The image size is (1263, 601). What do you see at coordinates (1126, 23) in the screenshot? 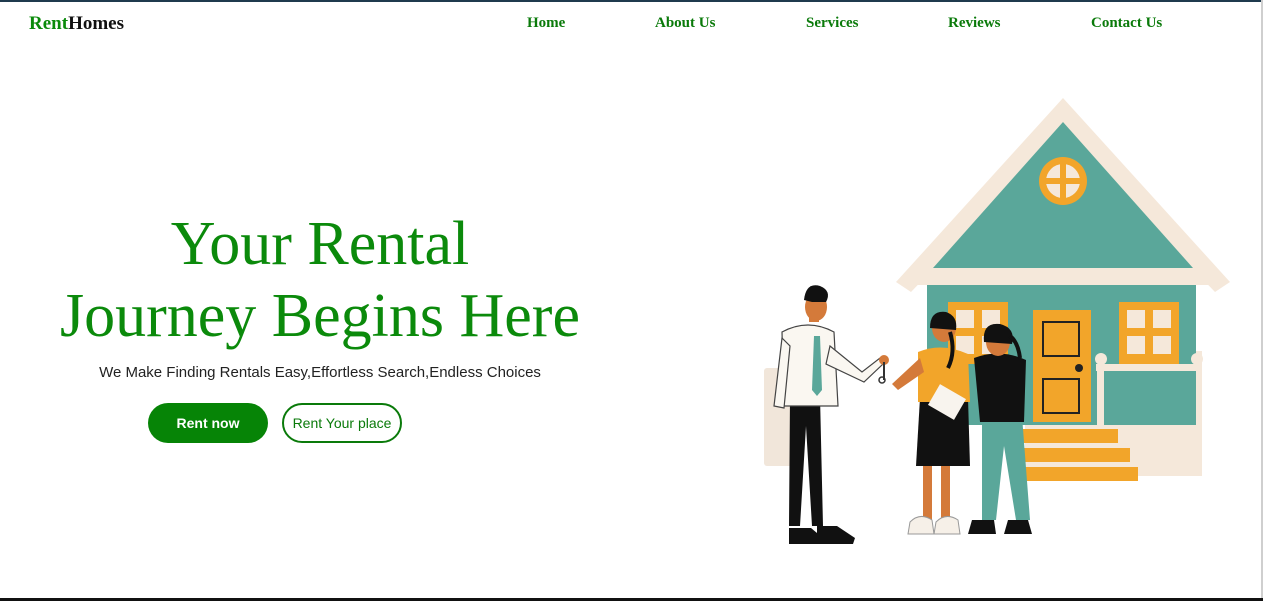
I see `nav-contact-us: Contact Us` at bounding box center [1126, 23].